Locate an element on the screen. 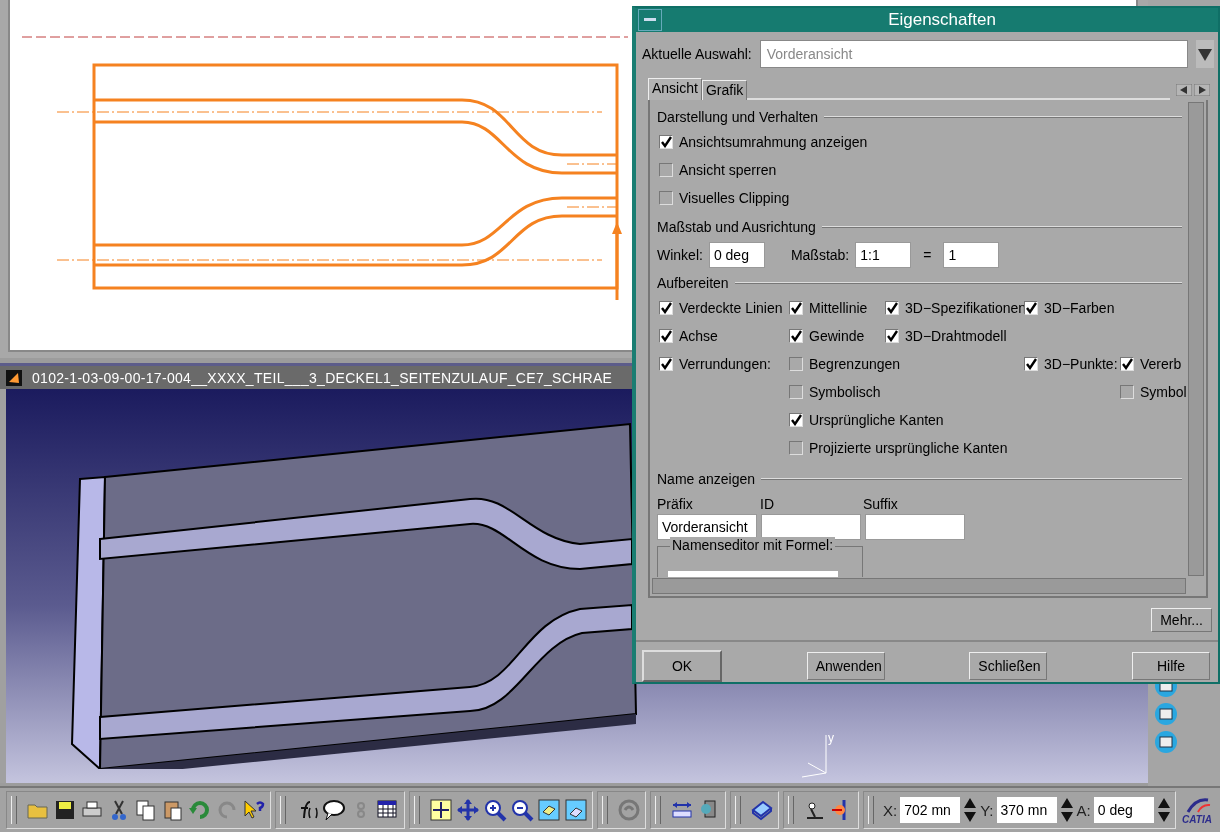 This screenshot has width=1220, height=832. checkbox: Projizierte ursprüngliche Kanten is located at coordinates (987, 447).